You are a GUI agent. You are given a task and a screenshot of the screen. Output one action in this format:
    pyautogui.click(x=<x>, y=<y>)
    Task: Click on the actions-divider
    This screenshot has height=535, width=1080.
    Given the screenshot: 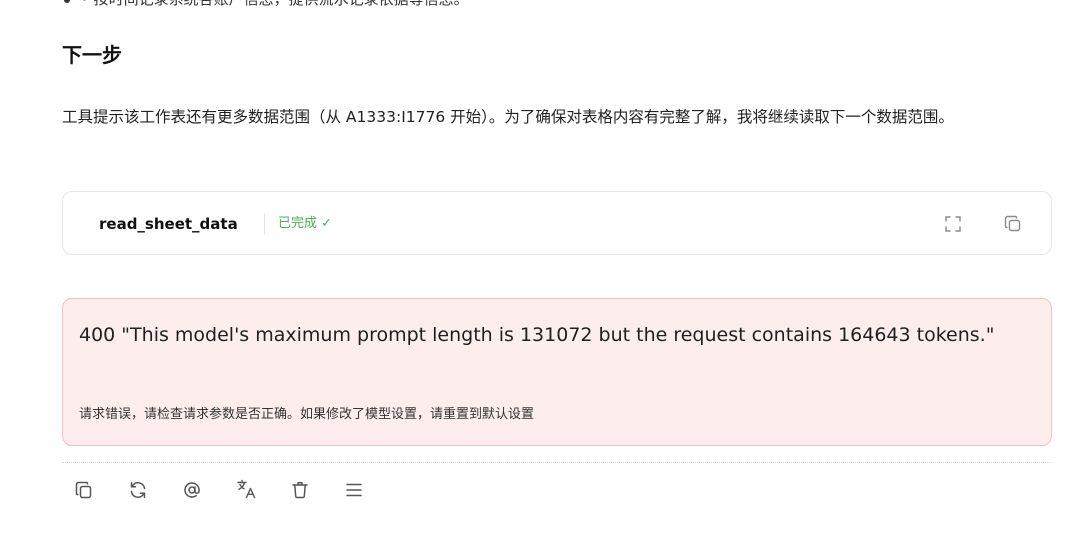 What is the action you would take?
    pyautogui.click(x=557, y=462)
    